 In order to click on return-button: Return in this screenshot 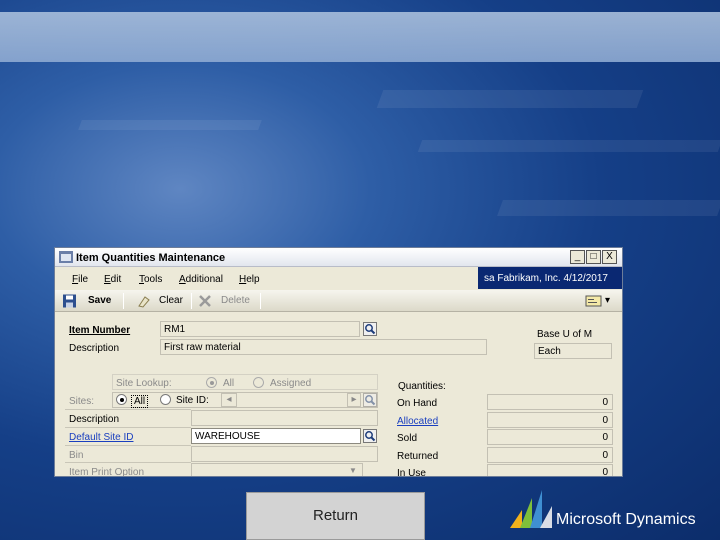, I will do `click(335, 516)`.